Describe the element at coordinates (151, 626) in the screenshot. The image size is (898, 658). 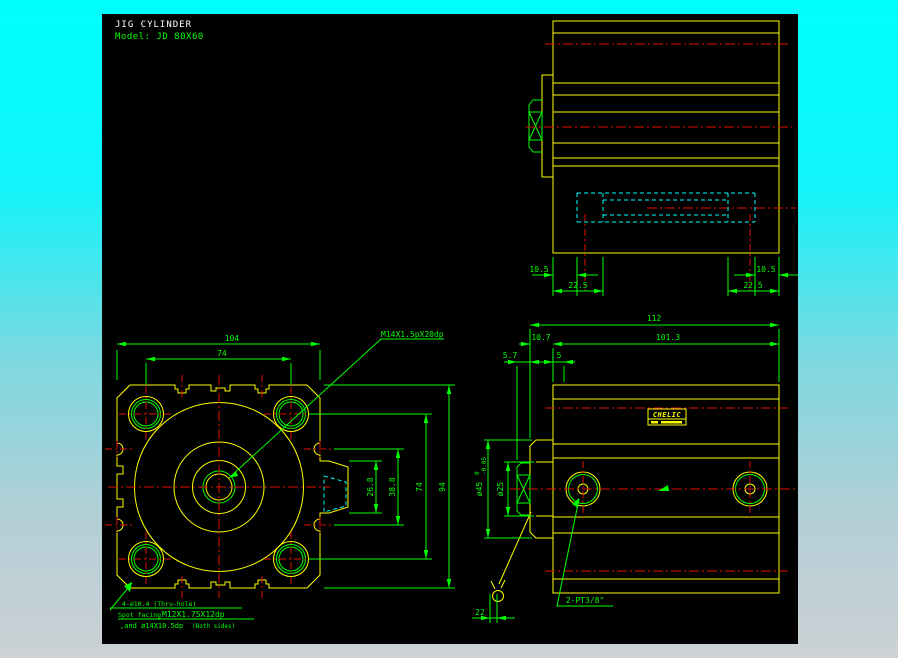
I see `note-line-3a: ,and ø14X10.5dp` at that location.